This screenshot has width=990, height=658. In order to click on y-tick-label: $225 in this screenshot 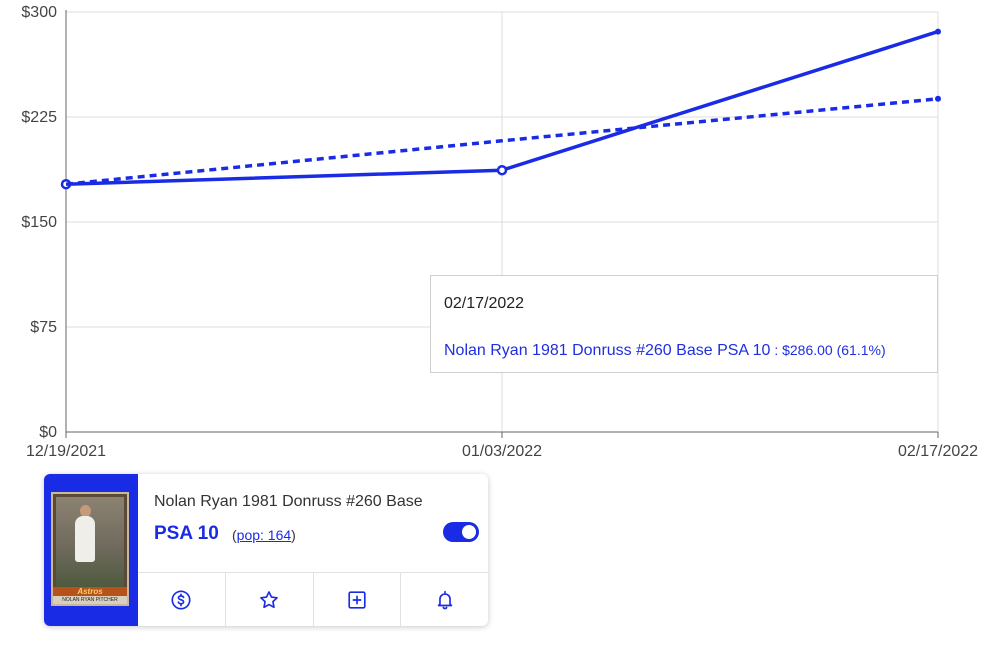, I will do `click(39, 117)`.